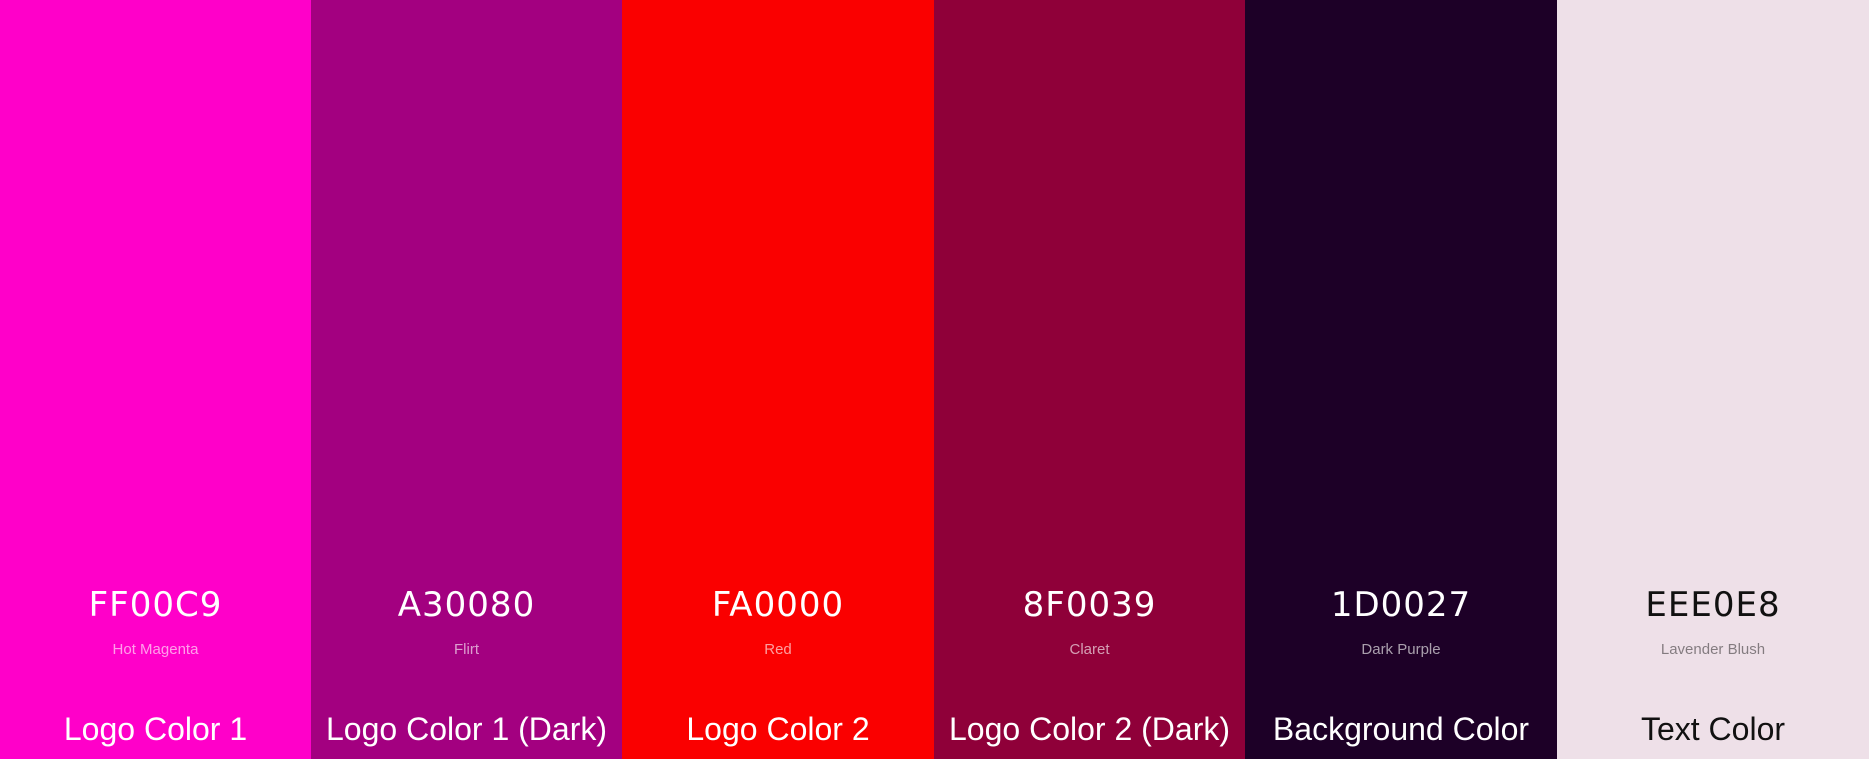 This screenshot has height=759, width=1869. Describe the element at coordinates (155, 729) in the screenshot. I see `swatch-role: Logo Color 1` at that location.